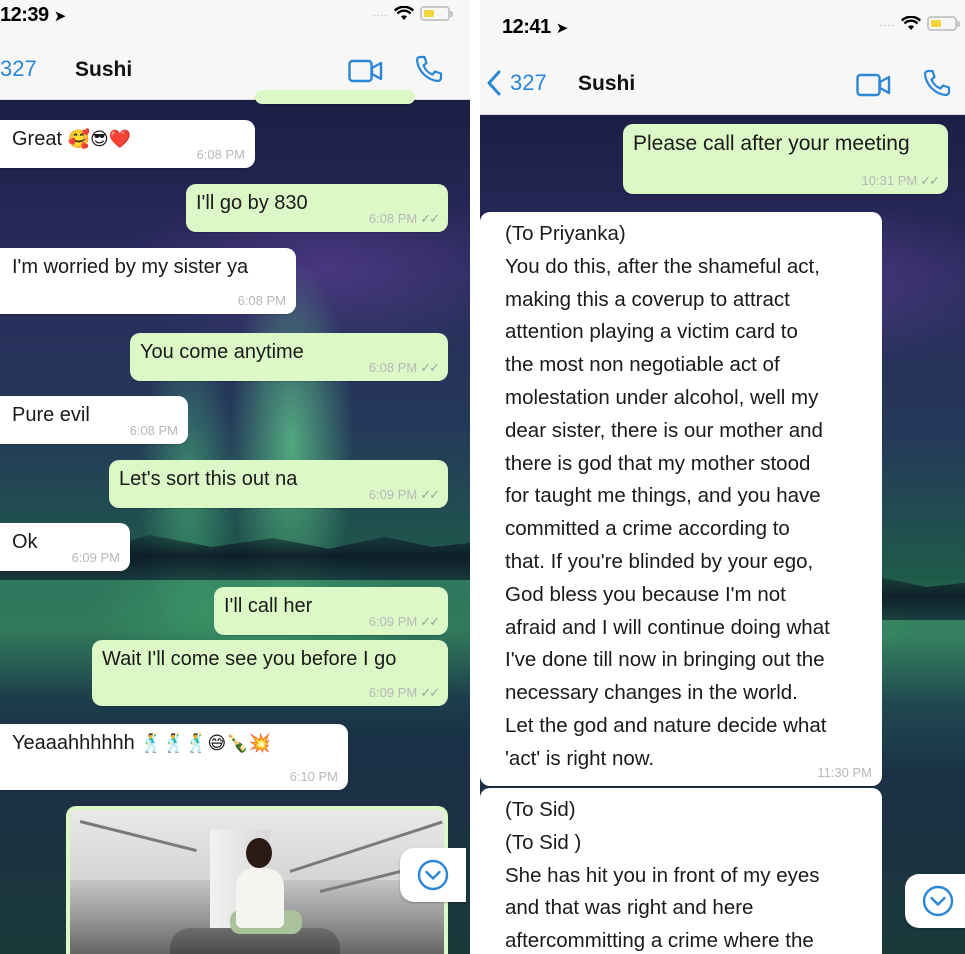  Describe the element at coordinates (645, 594) in the screenshot. I see `message-line: God bless you because I'm not` at that location.